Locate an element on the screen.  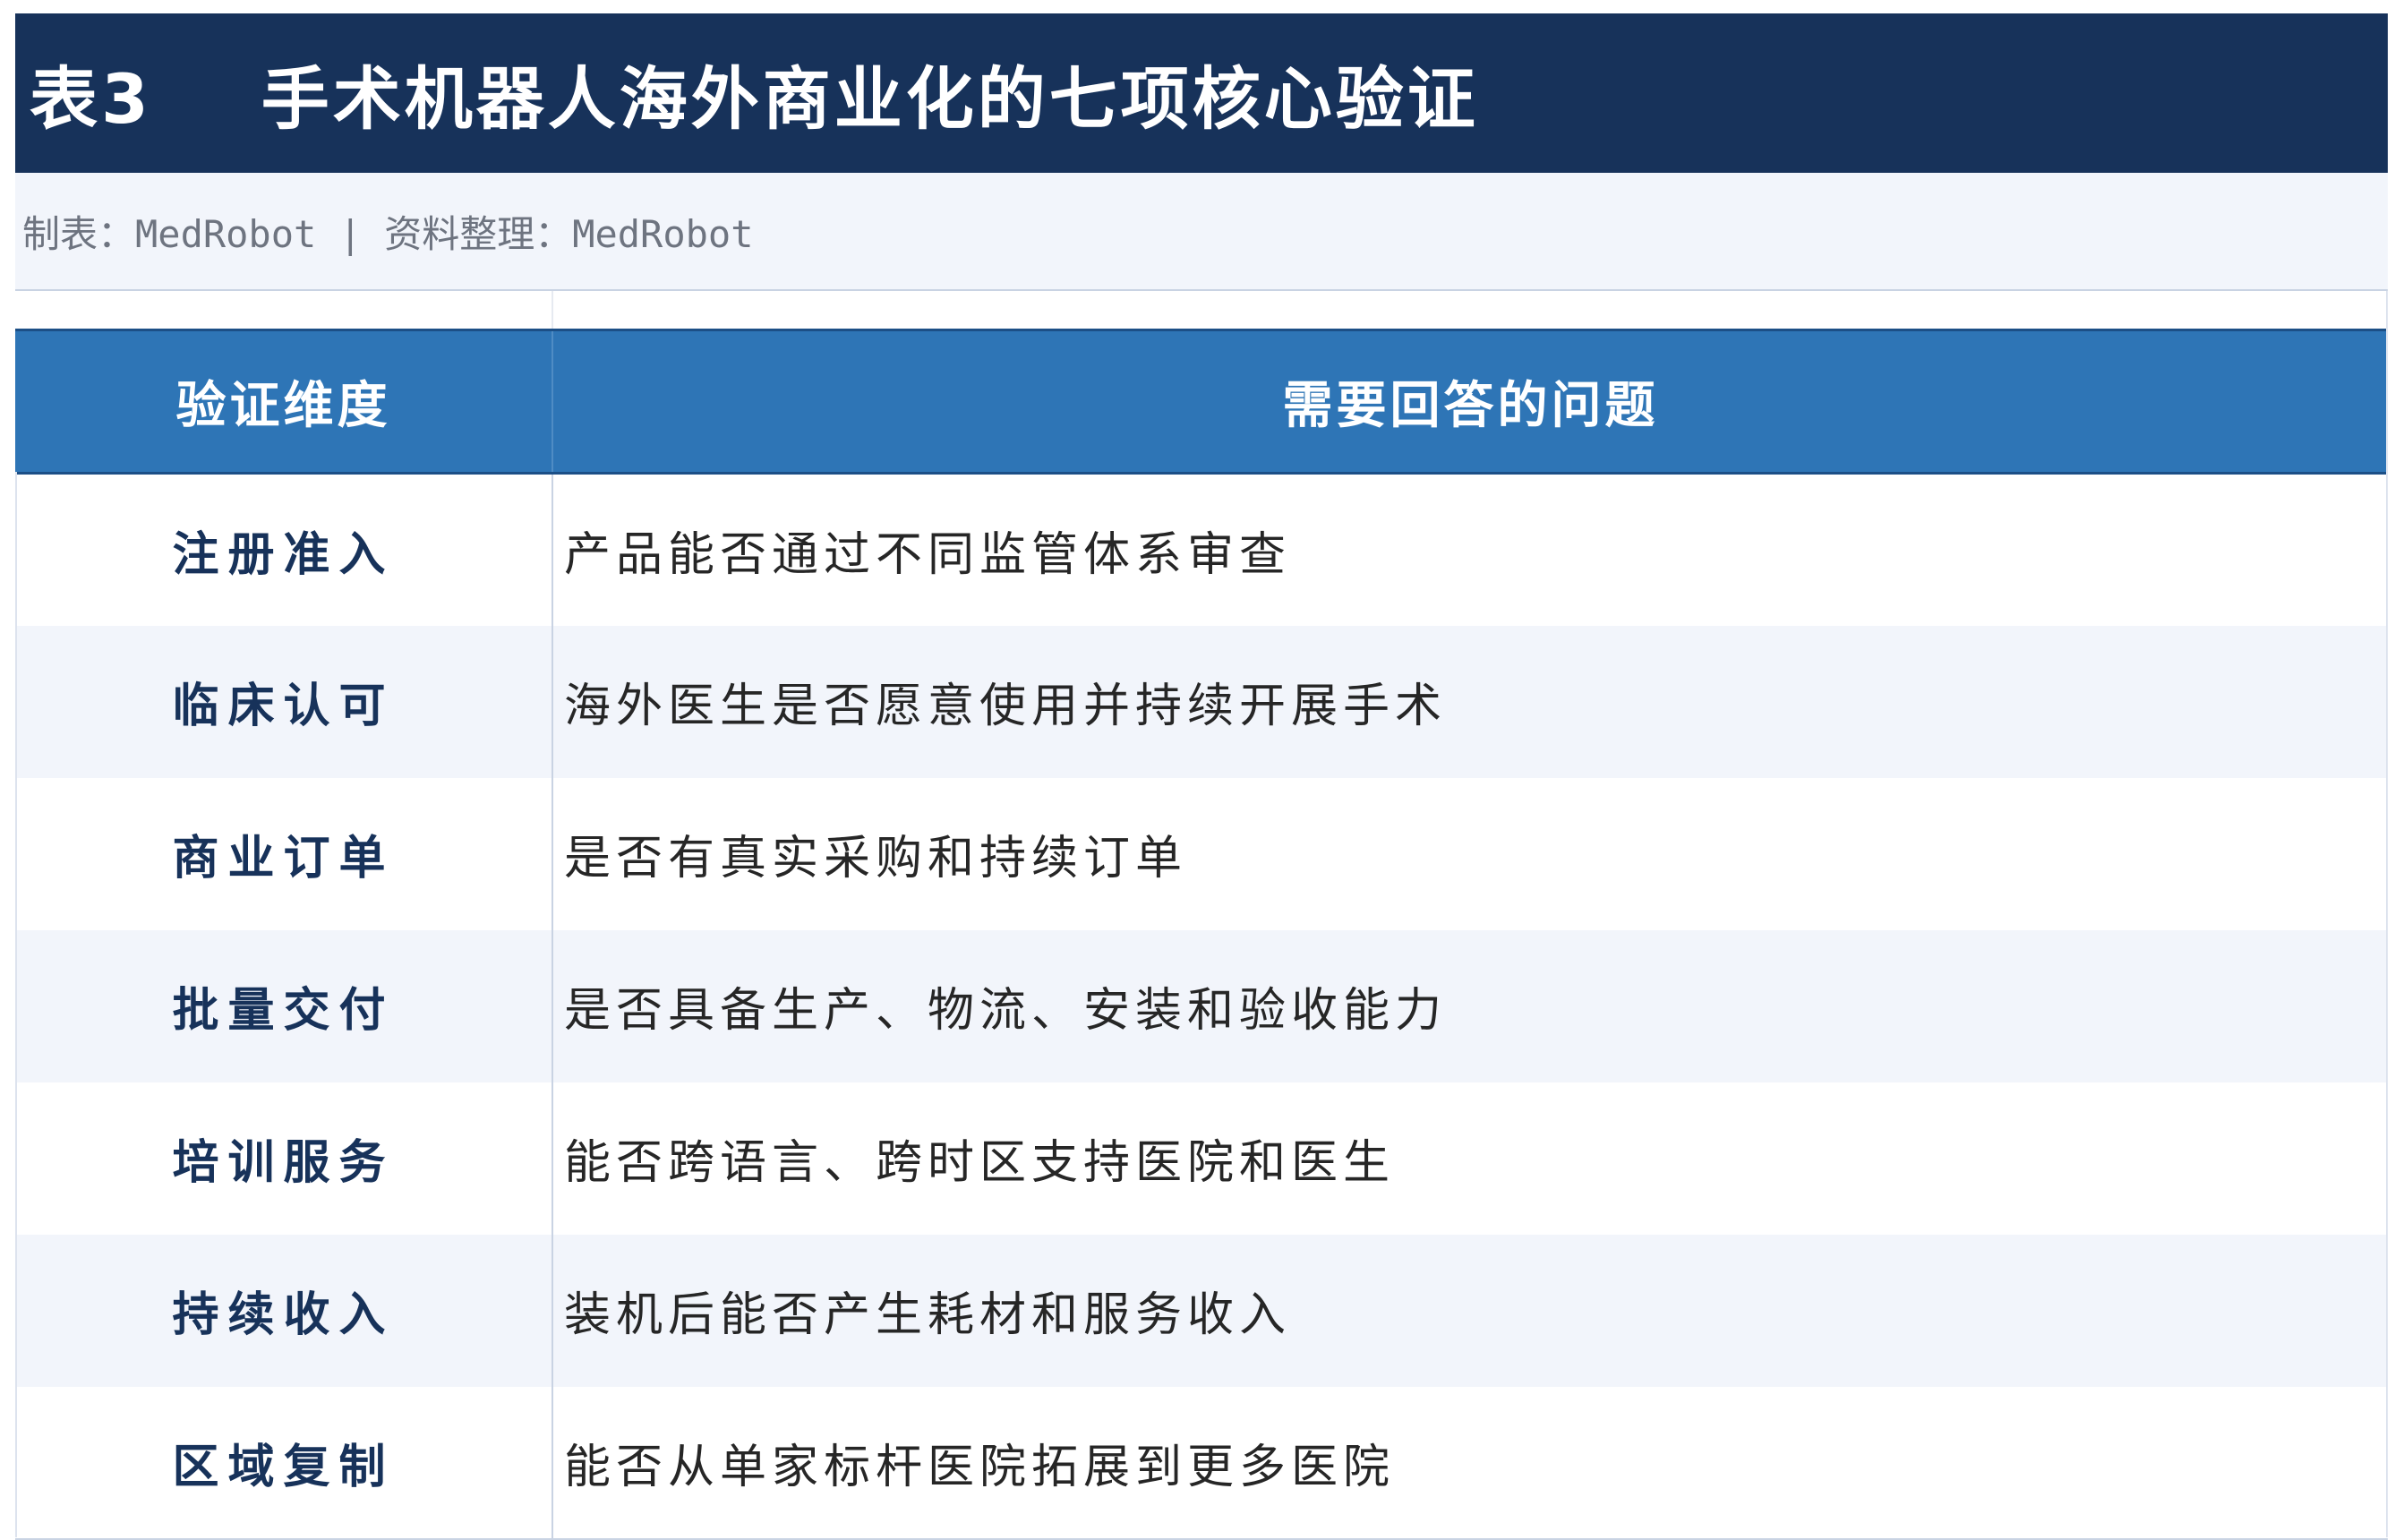
question-cell: 是否具备生产、物流、安装和验收能力 is located at coordinates (1470, 1005).